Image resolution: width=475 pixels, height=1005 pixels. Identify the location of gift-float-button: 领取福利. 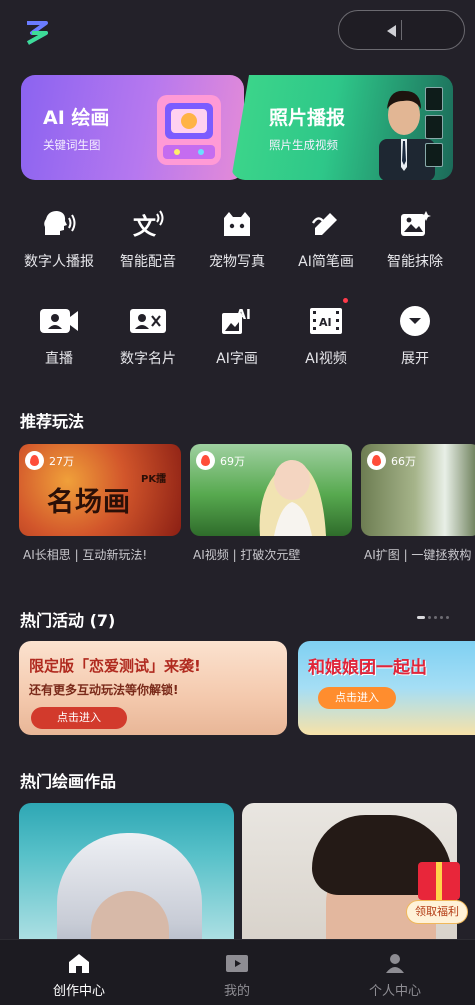
(437, 895).